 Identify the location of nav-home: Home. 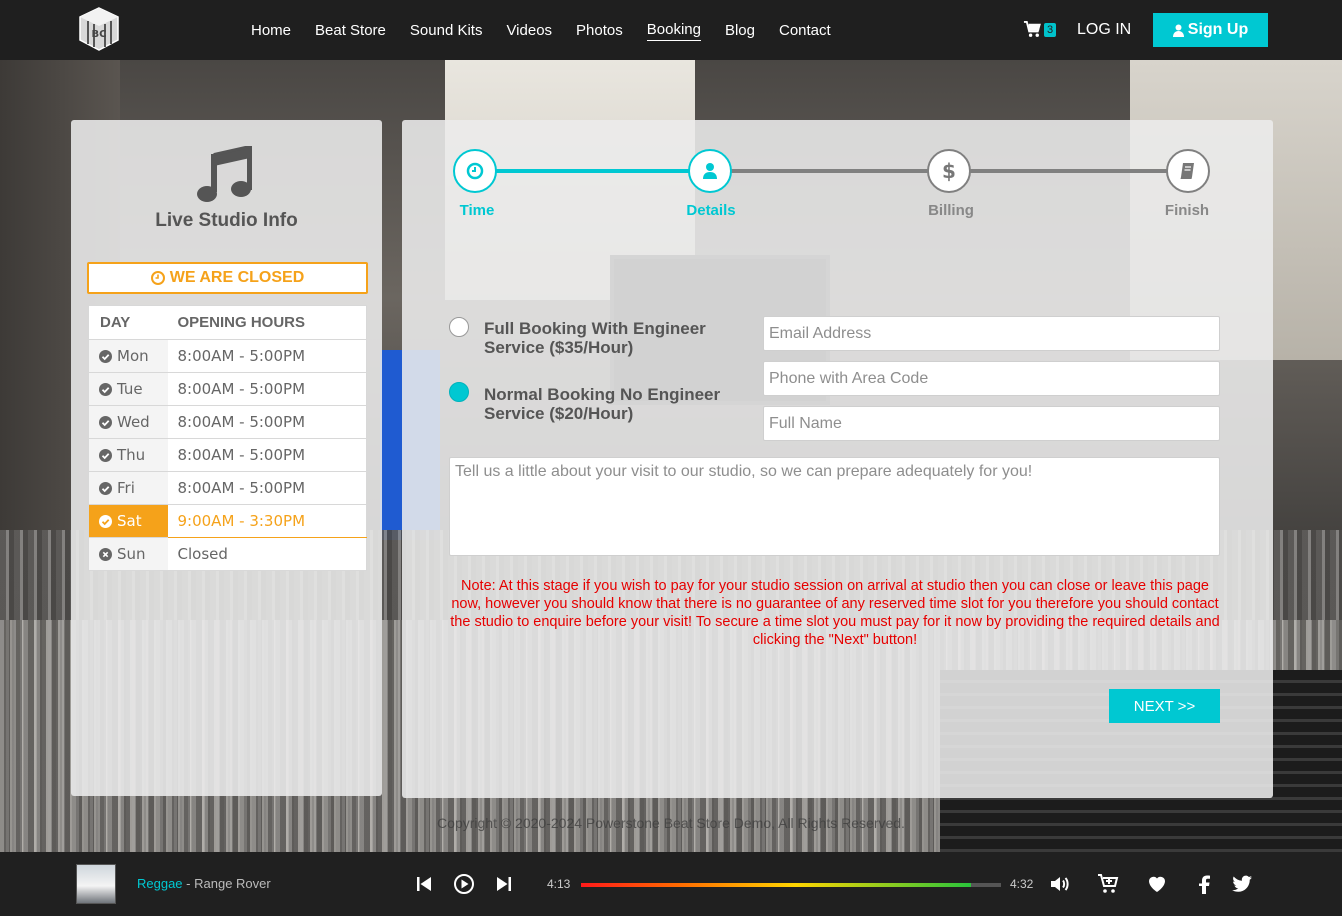
(271, 30).